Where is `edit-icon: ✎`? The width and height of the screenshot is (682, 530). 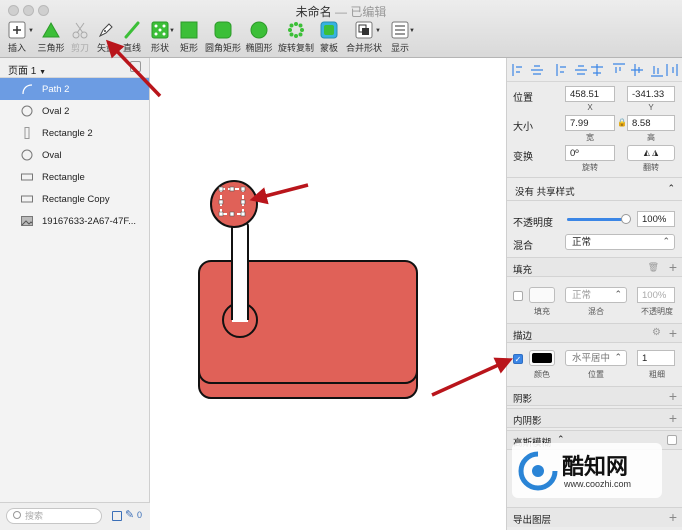 edit-icon: ✎ is located at coordinates (129, 514).